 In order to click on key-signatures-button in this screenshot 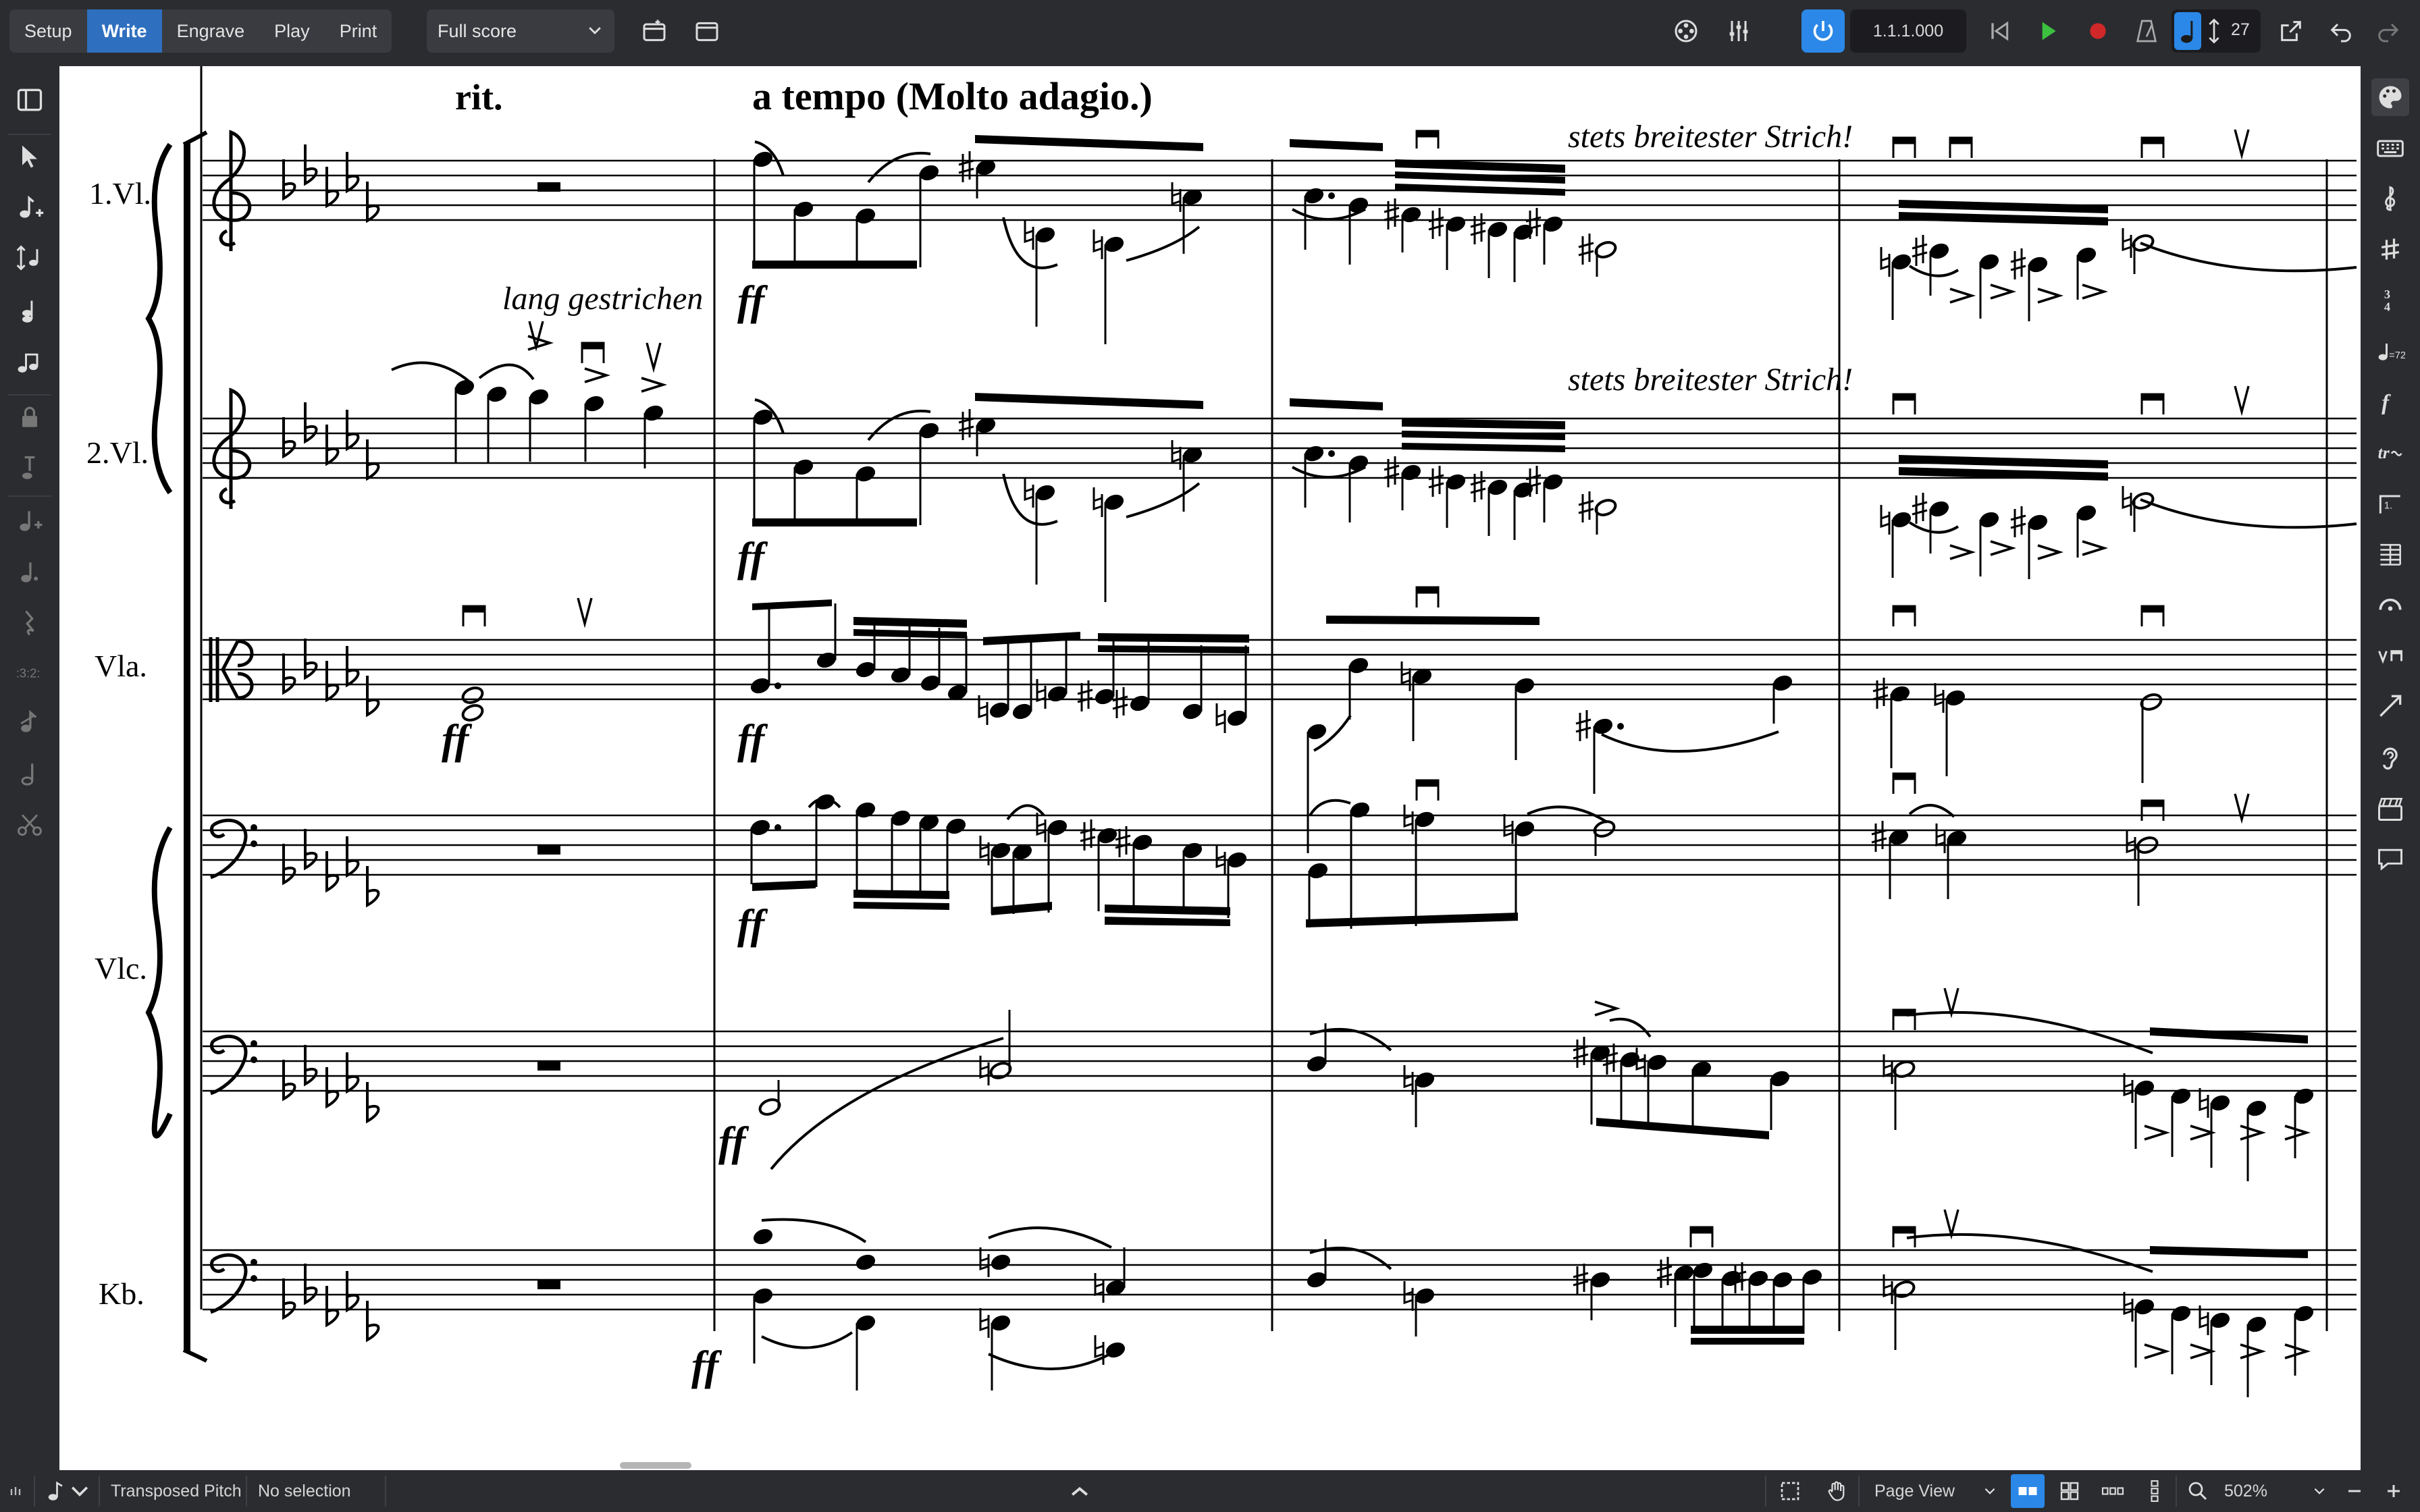, I will do `click(2390, 250)`.